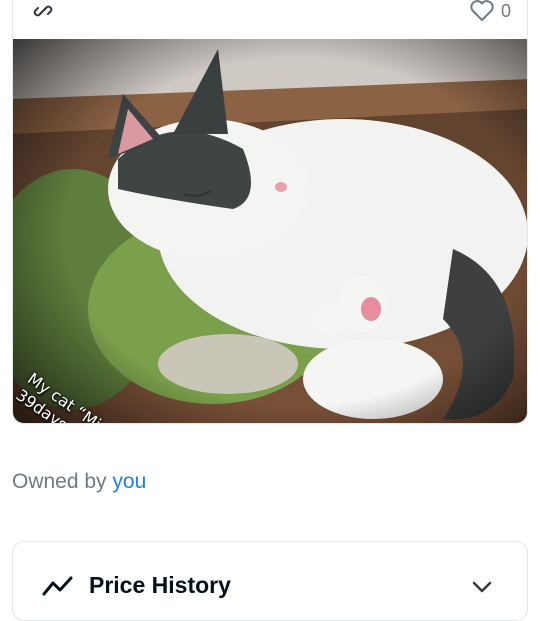 The width and height of the screenshot is (540, 621). I want to click on favorite-button: 0, so click(490, 11).